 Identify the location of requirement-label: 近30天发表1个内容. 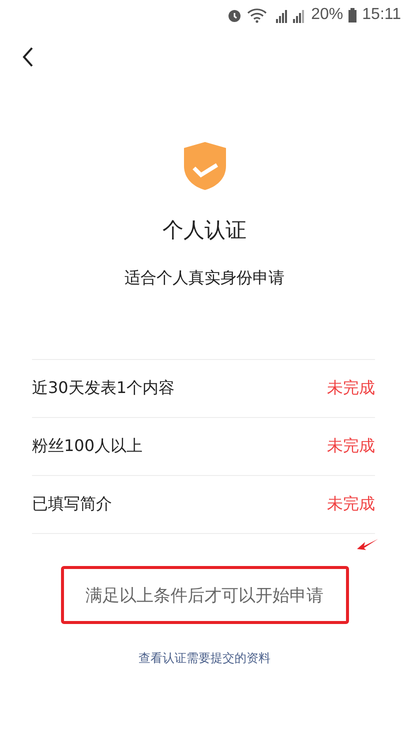
(103, 388).